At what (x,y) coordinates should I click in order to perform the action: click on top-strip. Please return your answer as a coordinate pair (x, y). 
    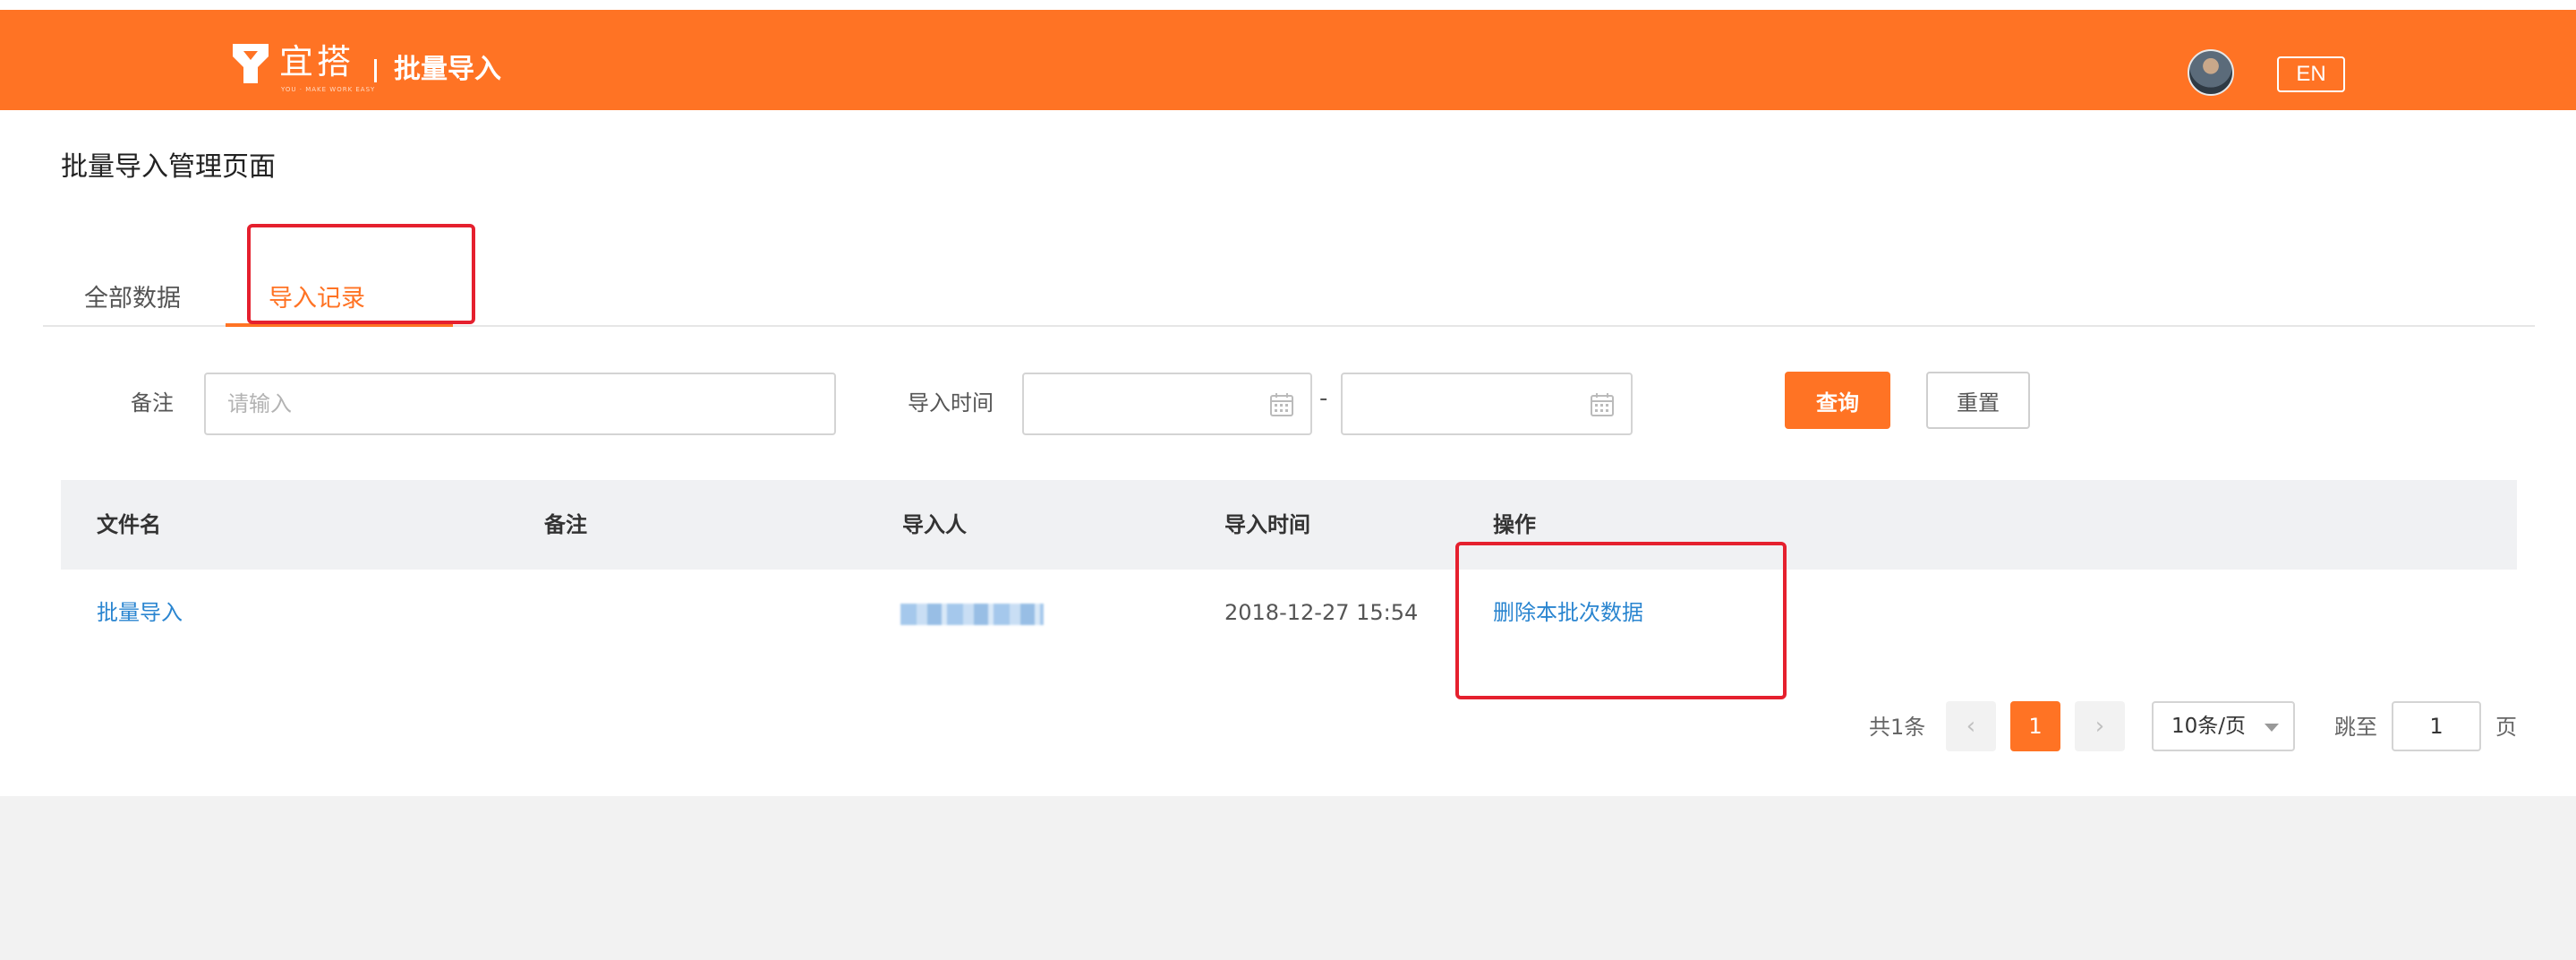
    Looking at the image, I should click on (1288, 5).